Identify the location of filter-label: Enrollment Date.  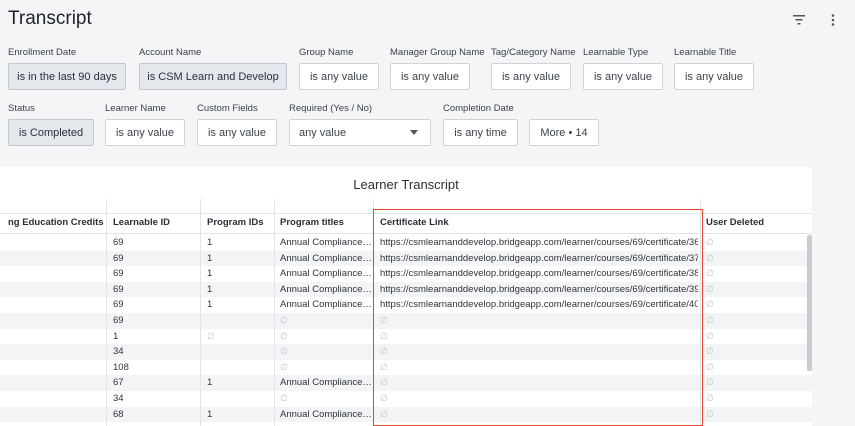
(42, 52).